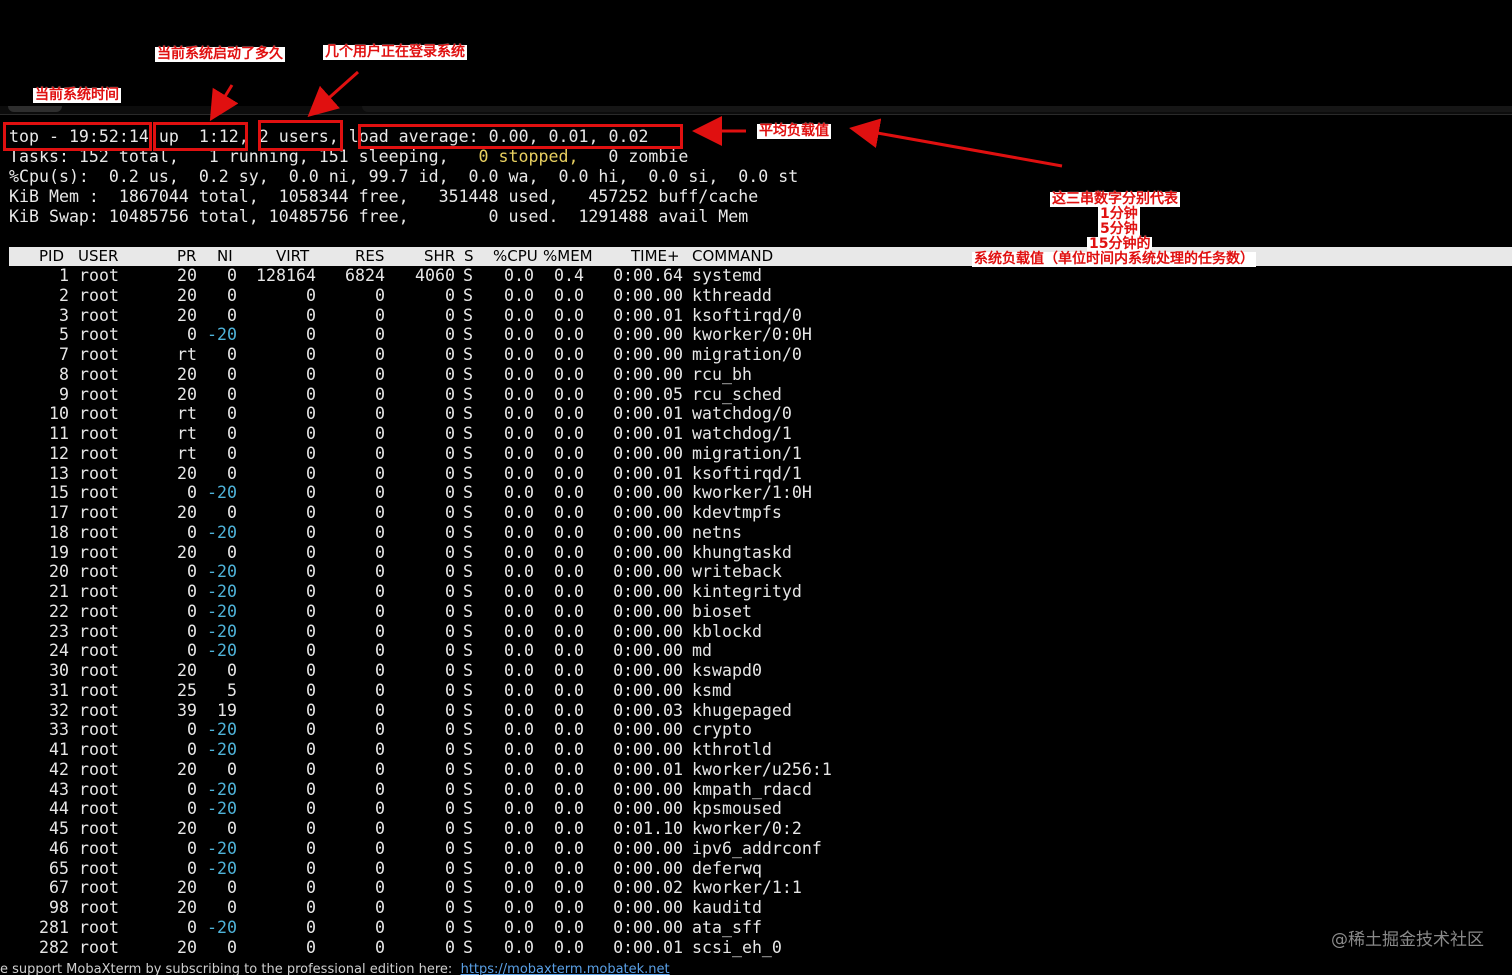 The height and width of the screenshot is (975, 1512). What do you see at coordinates (395, 52) in the screenshot?
I see `note-users: 几个用户正在登录系统` at bounding box center [395, 52].